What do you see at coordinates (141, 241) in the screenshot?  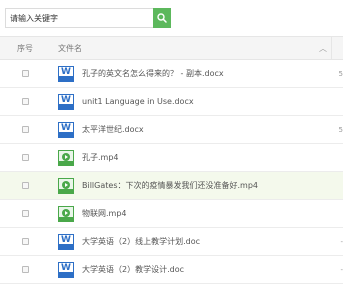 I see `file-name: 大学英语（2）线上教学计划.doc` at bounding box center [141, 241].